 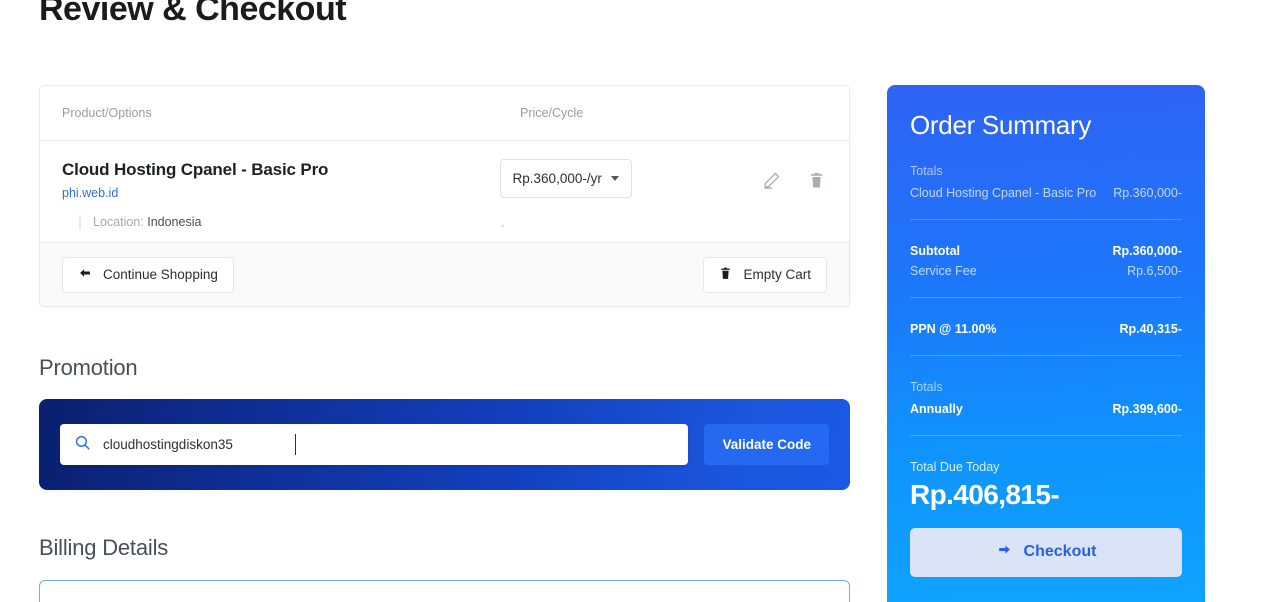 I want to click on cart-table-header: Product/Options Price/Cycle, so click(x=444, y=113).